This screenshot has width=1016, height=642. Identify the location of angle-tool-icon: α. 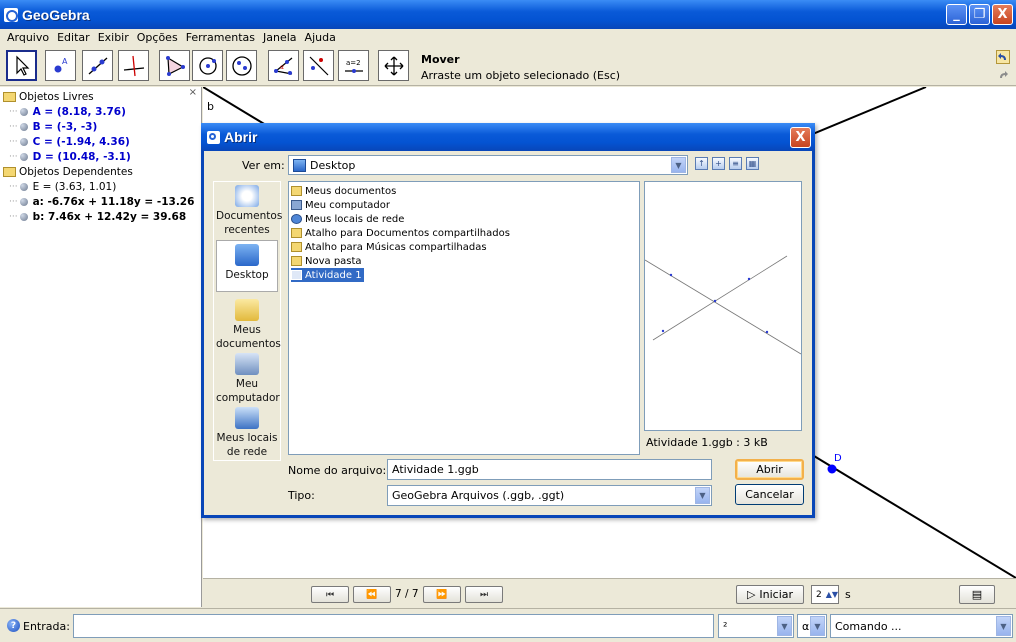
(283, 65).